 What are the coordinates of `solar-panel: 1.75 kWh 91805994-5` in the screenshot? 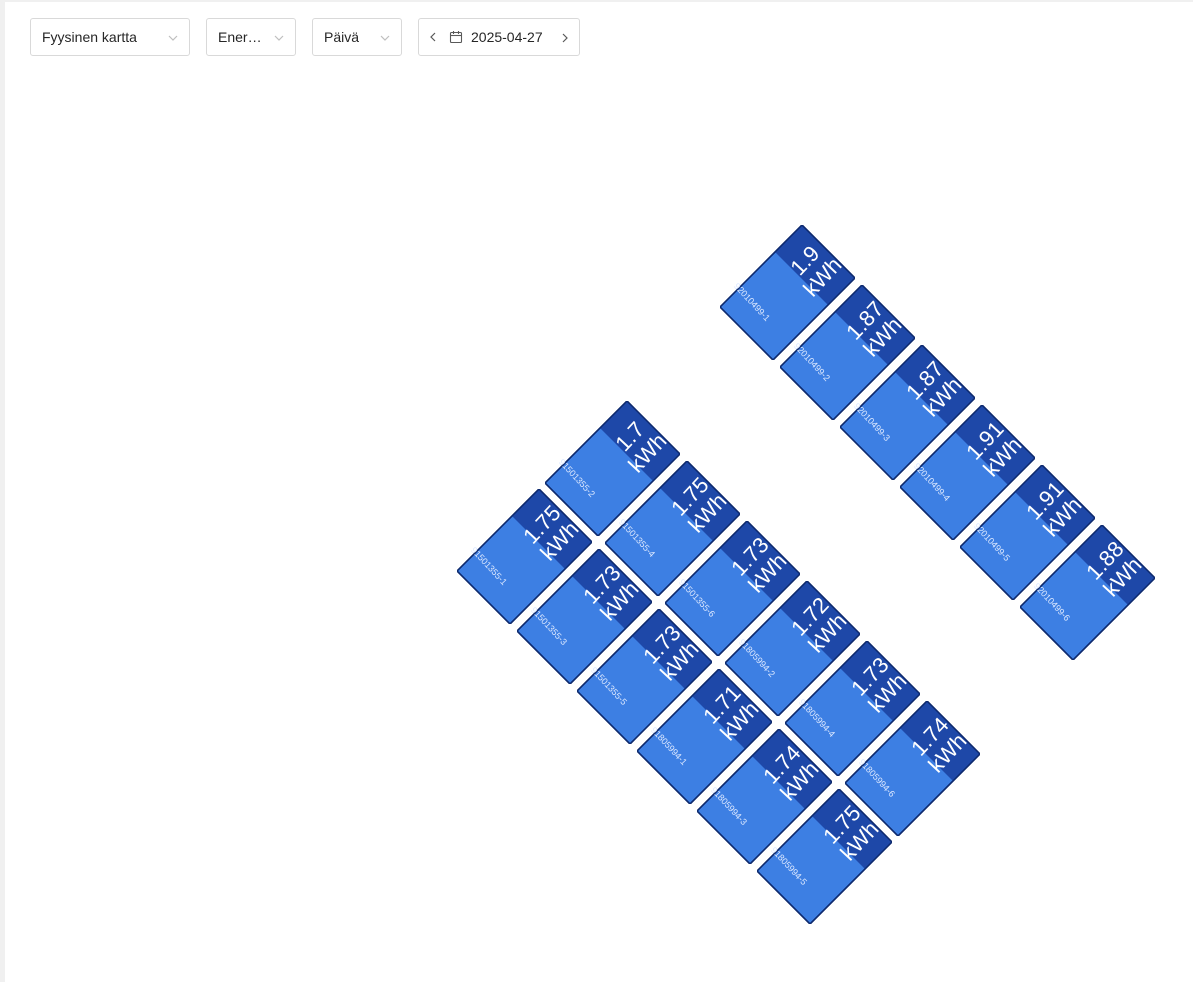 It's located at (824, 856).